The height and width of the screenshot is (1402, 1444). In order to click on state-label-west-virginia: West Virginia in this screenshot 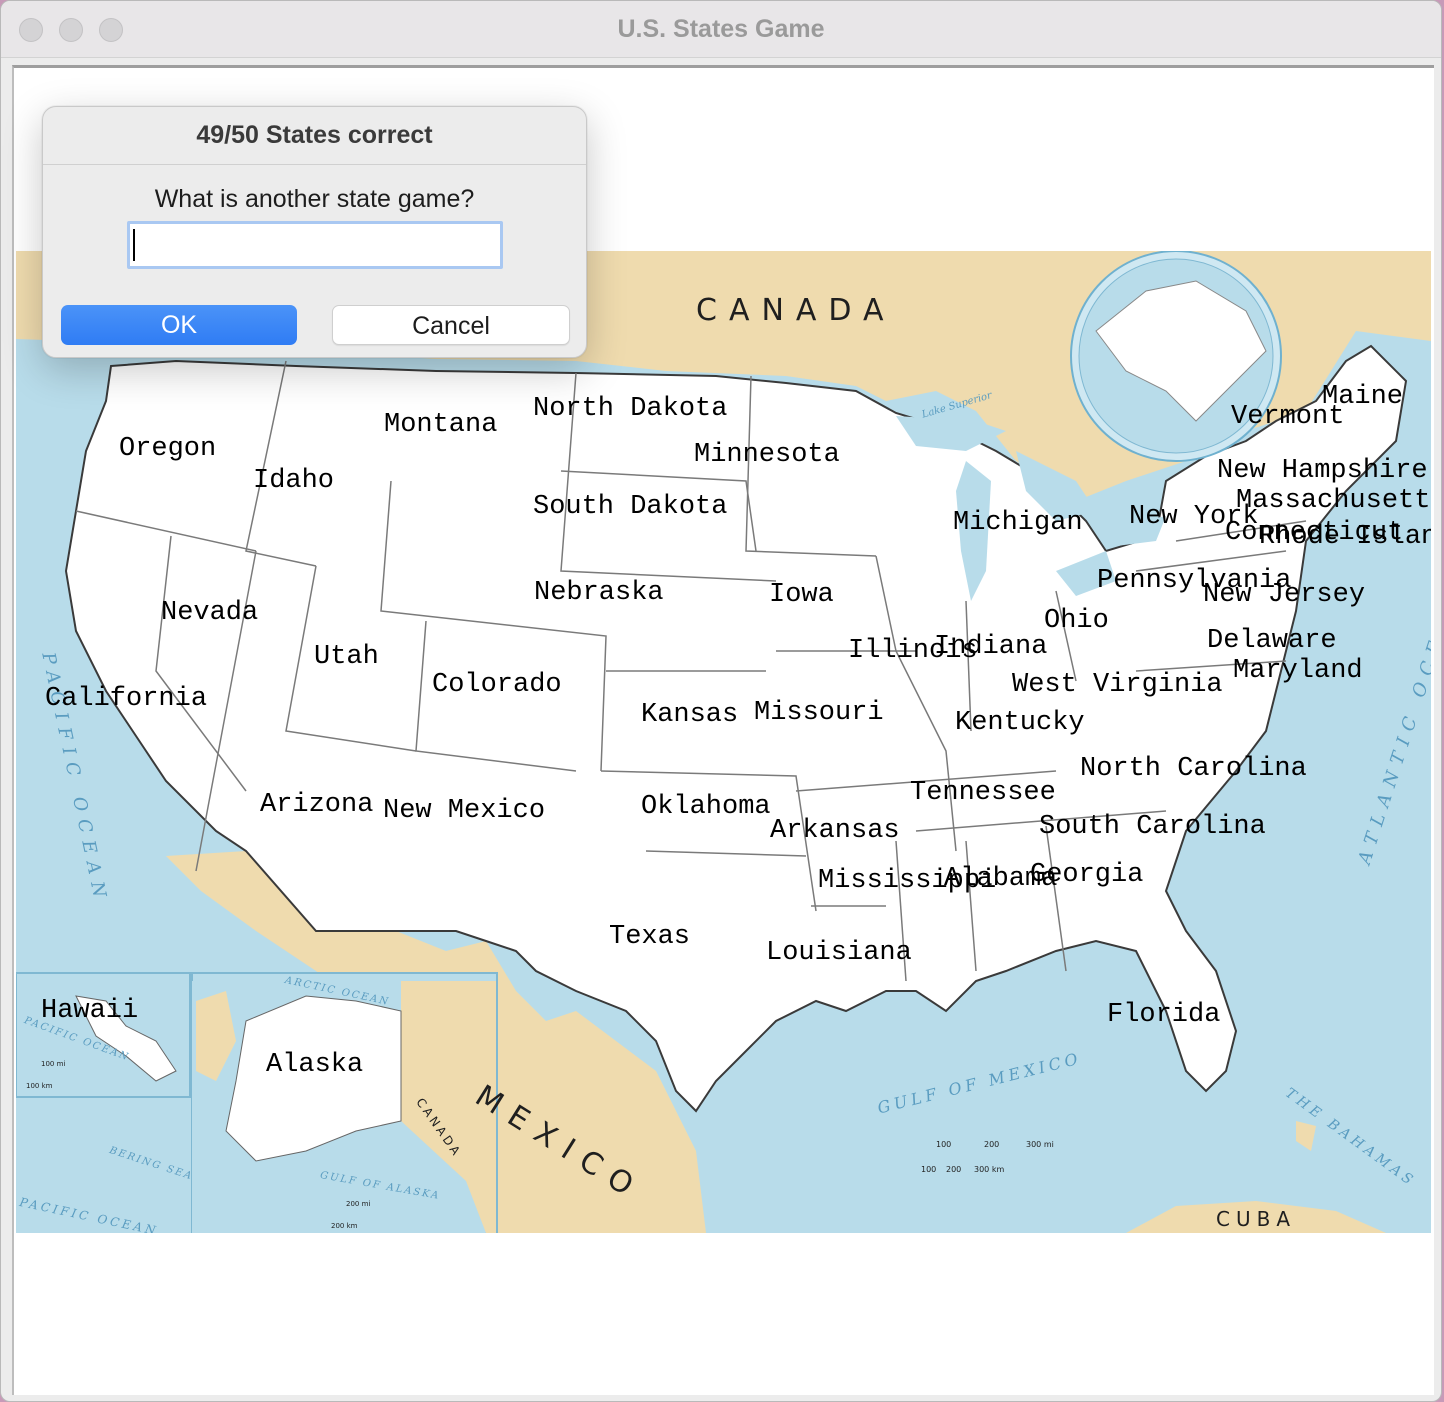, I will do `click(1117, 685)`.